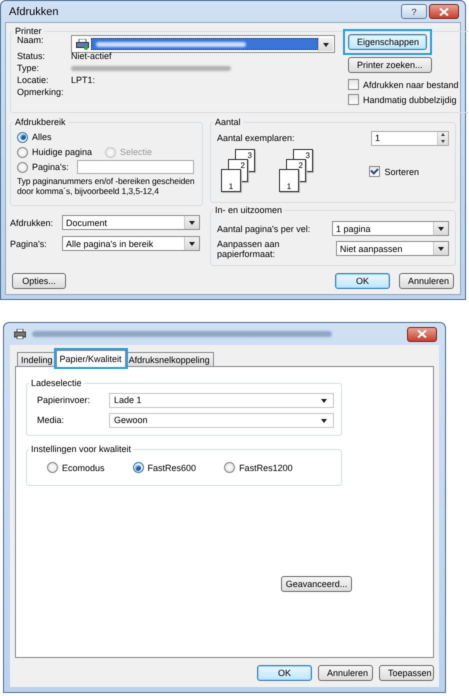 The height and width of the screenshot is (696, 469). What do you see at coordinates (28, 31) in the screenshot?
I see `group-label: Printer` at bounding box center [28, 31].